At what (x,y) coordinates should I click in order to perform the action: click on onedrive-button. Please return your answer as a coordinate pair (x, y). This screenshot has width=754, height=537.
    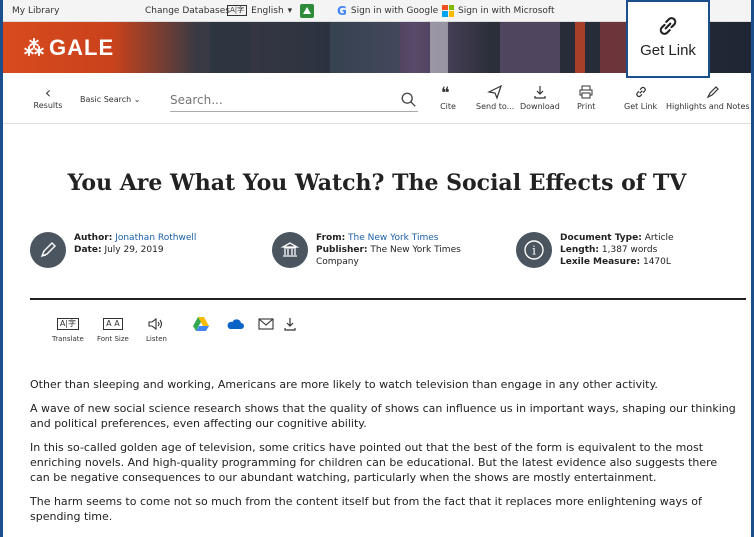
    Looking at the image, I should click on (235, 325).